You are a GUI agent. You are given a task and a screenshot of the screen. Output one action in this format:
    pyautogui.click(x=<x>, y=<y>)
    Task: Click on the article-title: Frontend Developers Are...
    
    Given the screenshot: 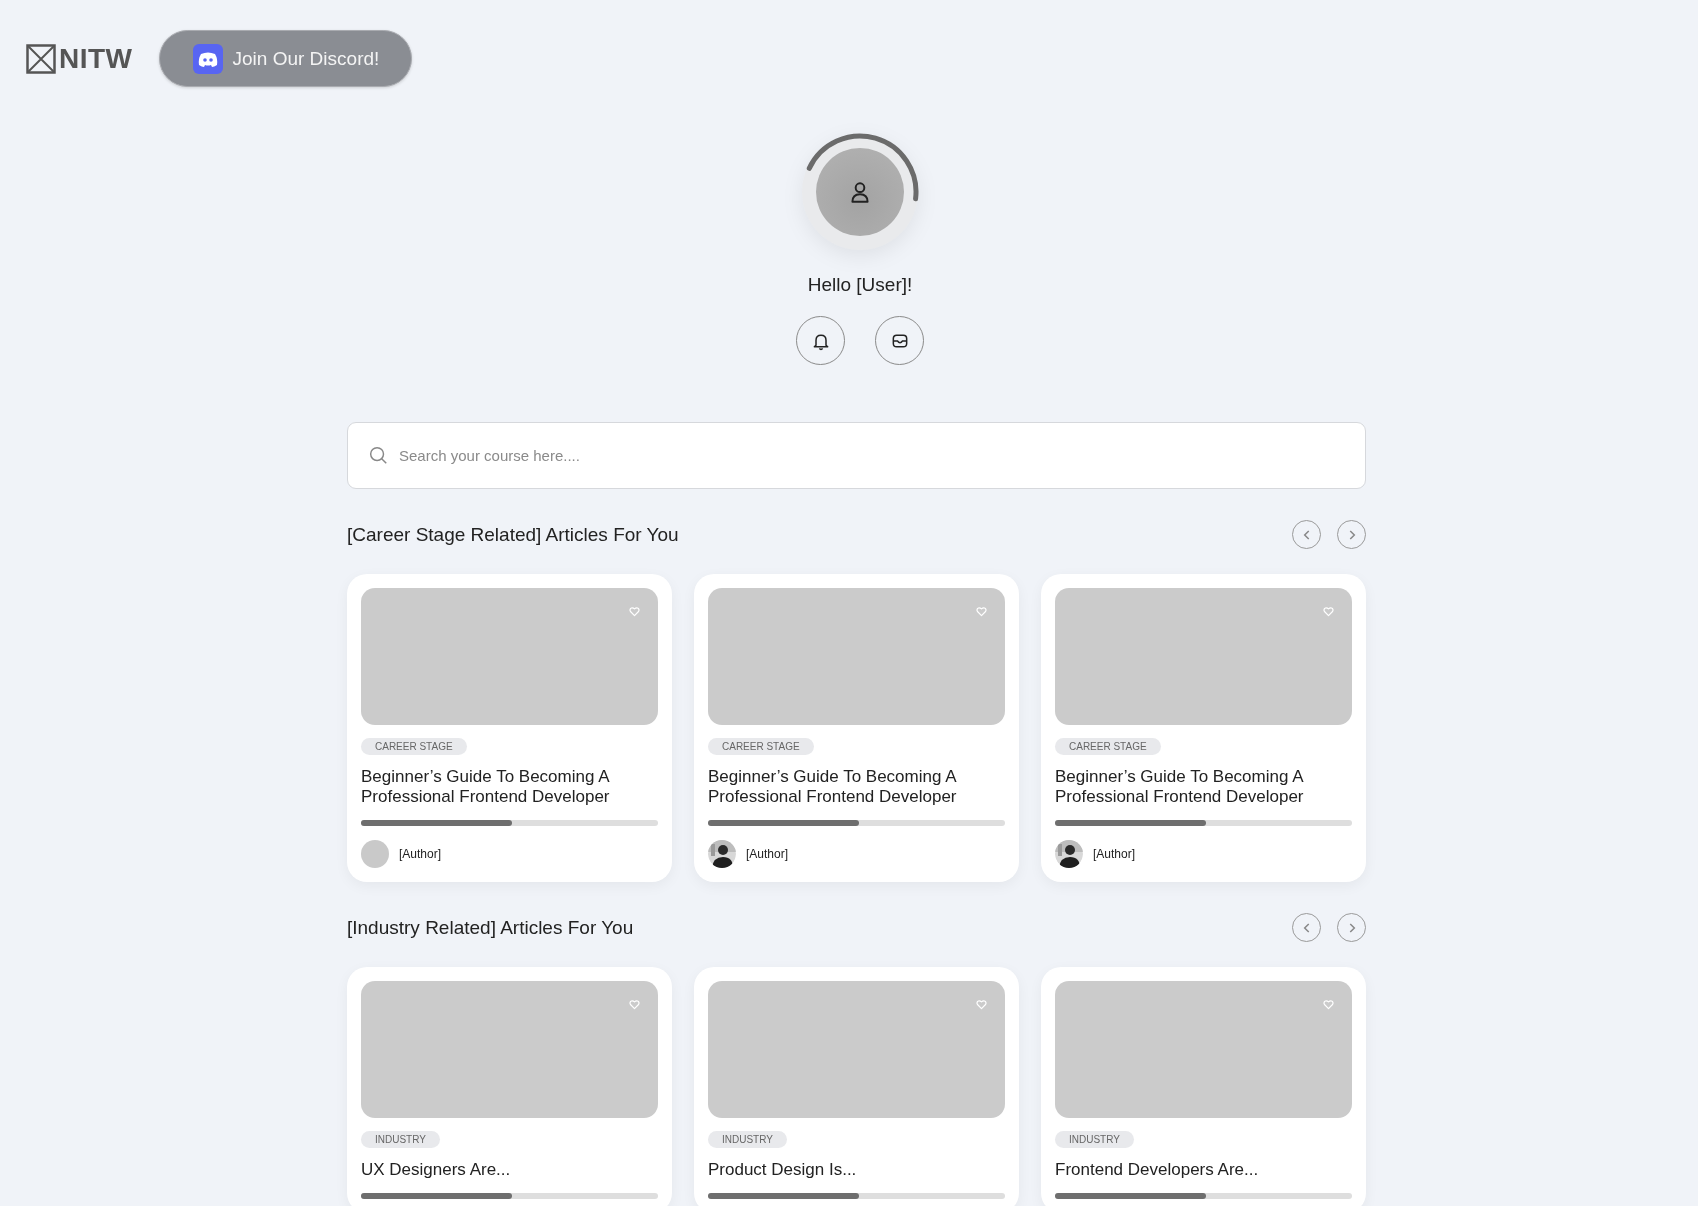 What is the action you would take?
    pyautogui.click(x=1157, y=1170)
    